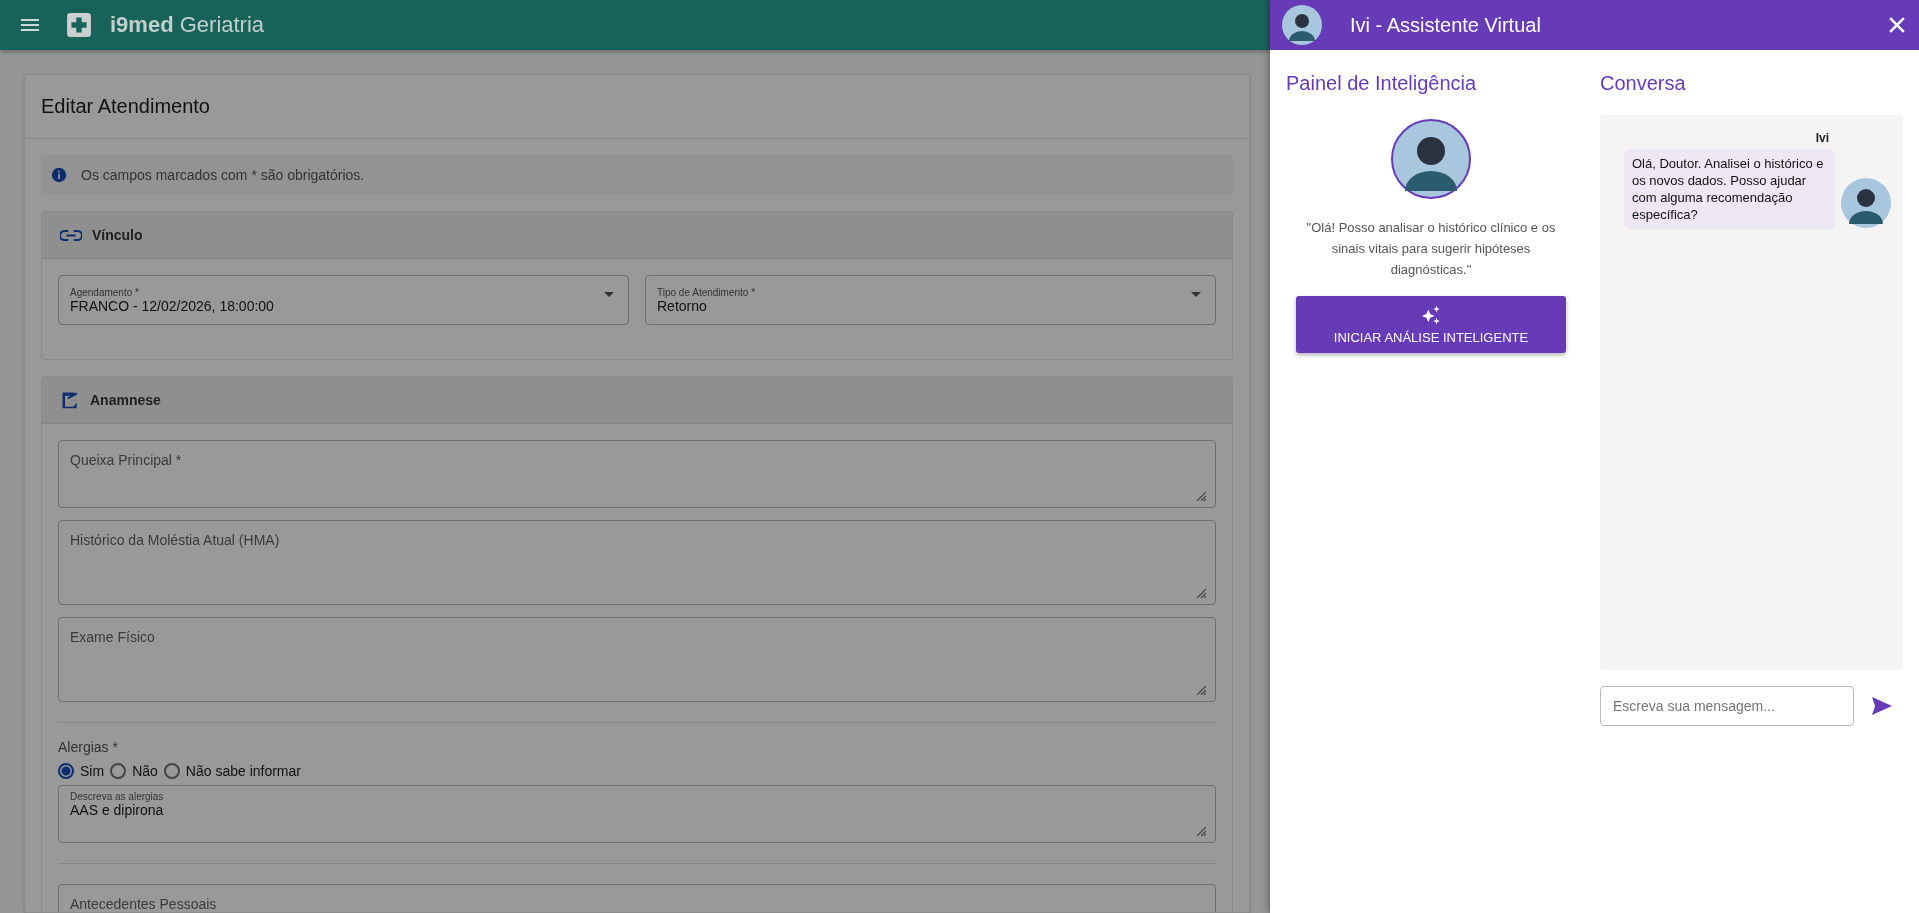 The height and width of the screenshot is (913, 1919). What do you see at coordinates (117, 235) in the screenshot?
I see `section-title: Vínculo` at bounding box center [117, 235].